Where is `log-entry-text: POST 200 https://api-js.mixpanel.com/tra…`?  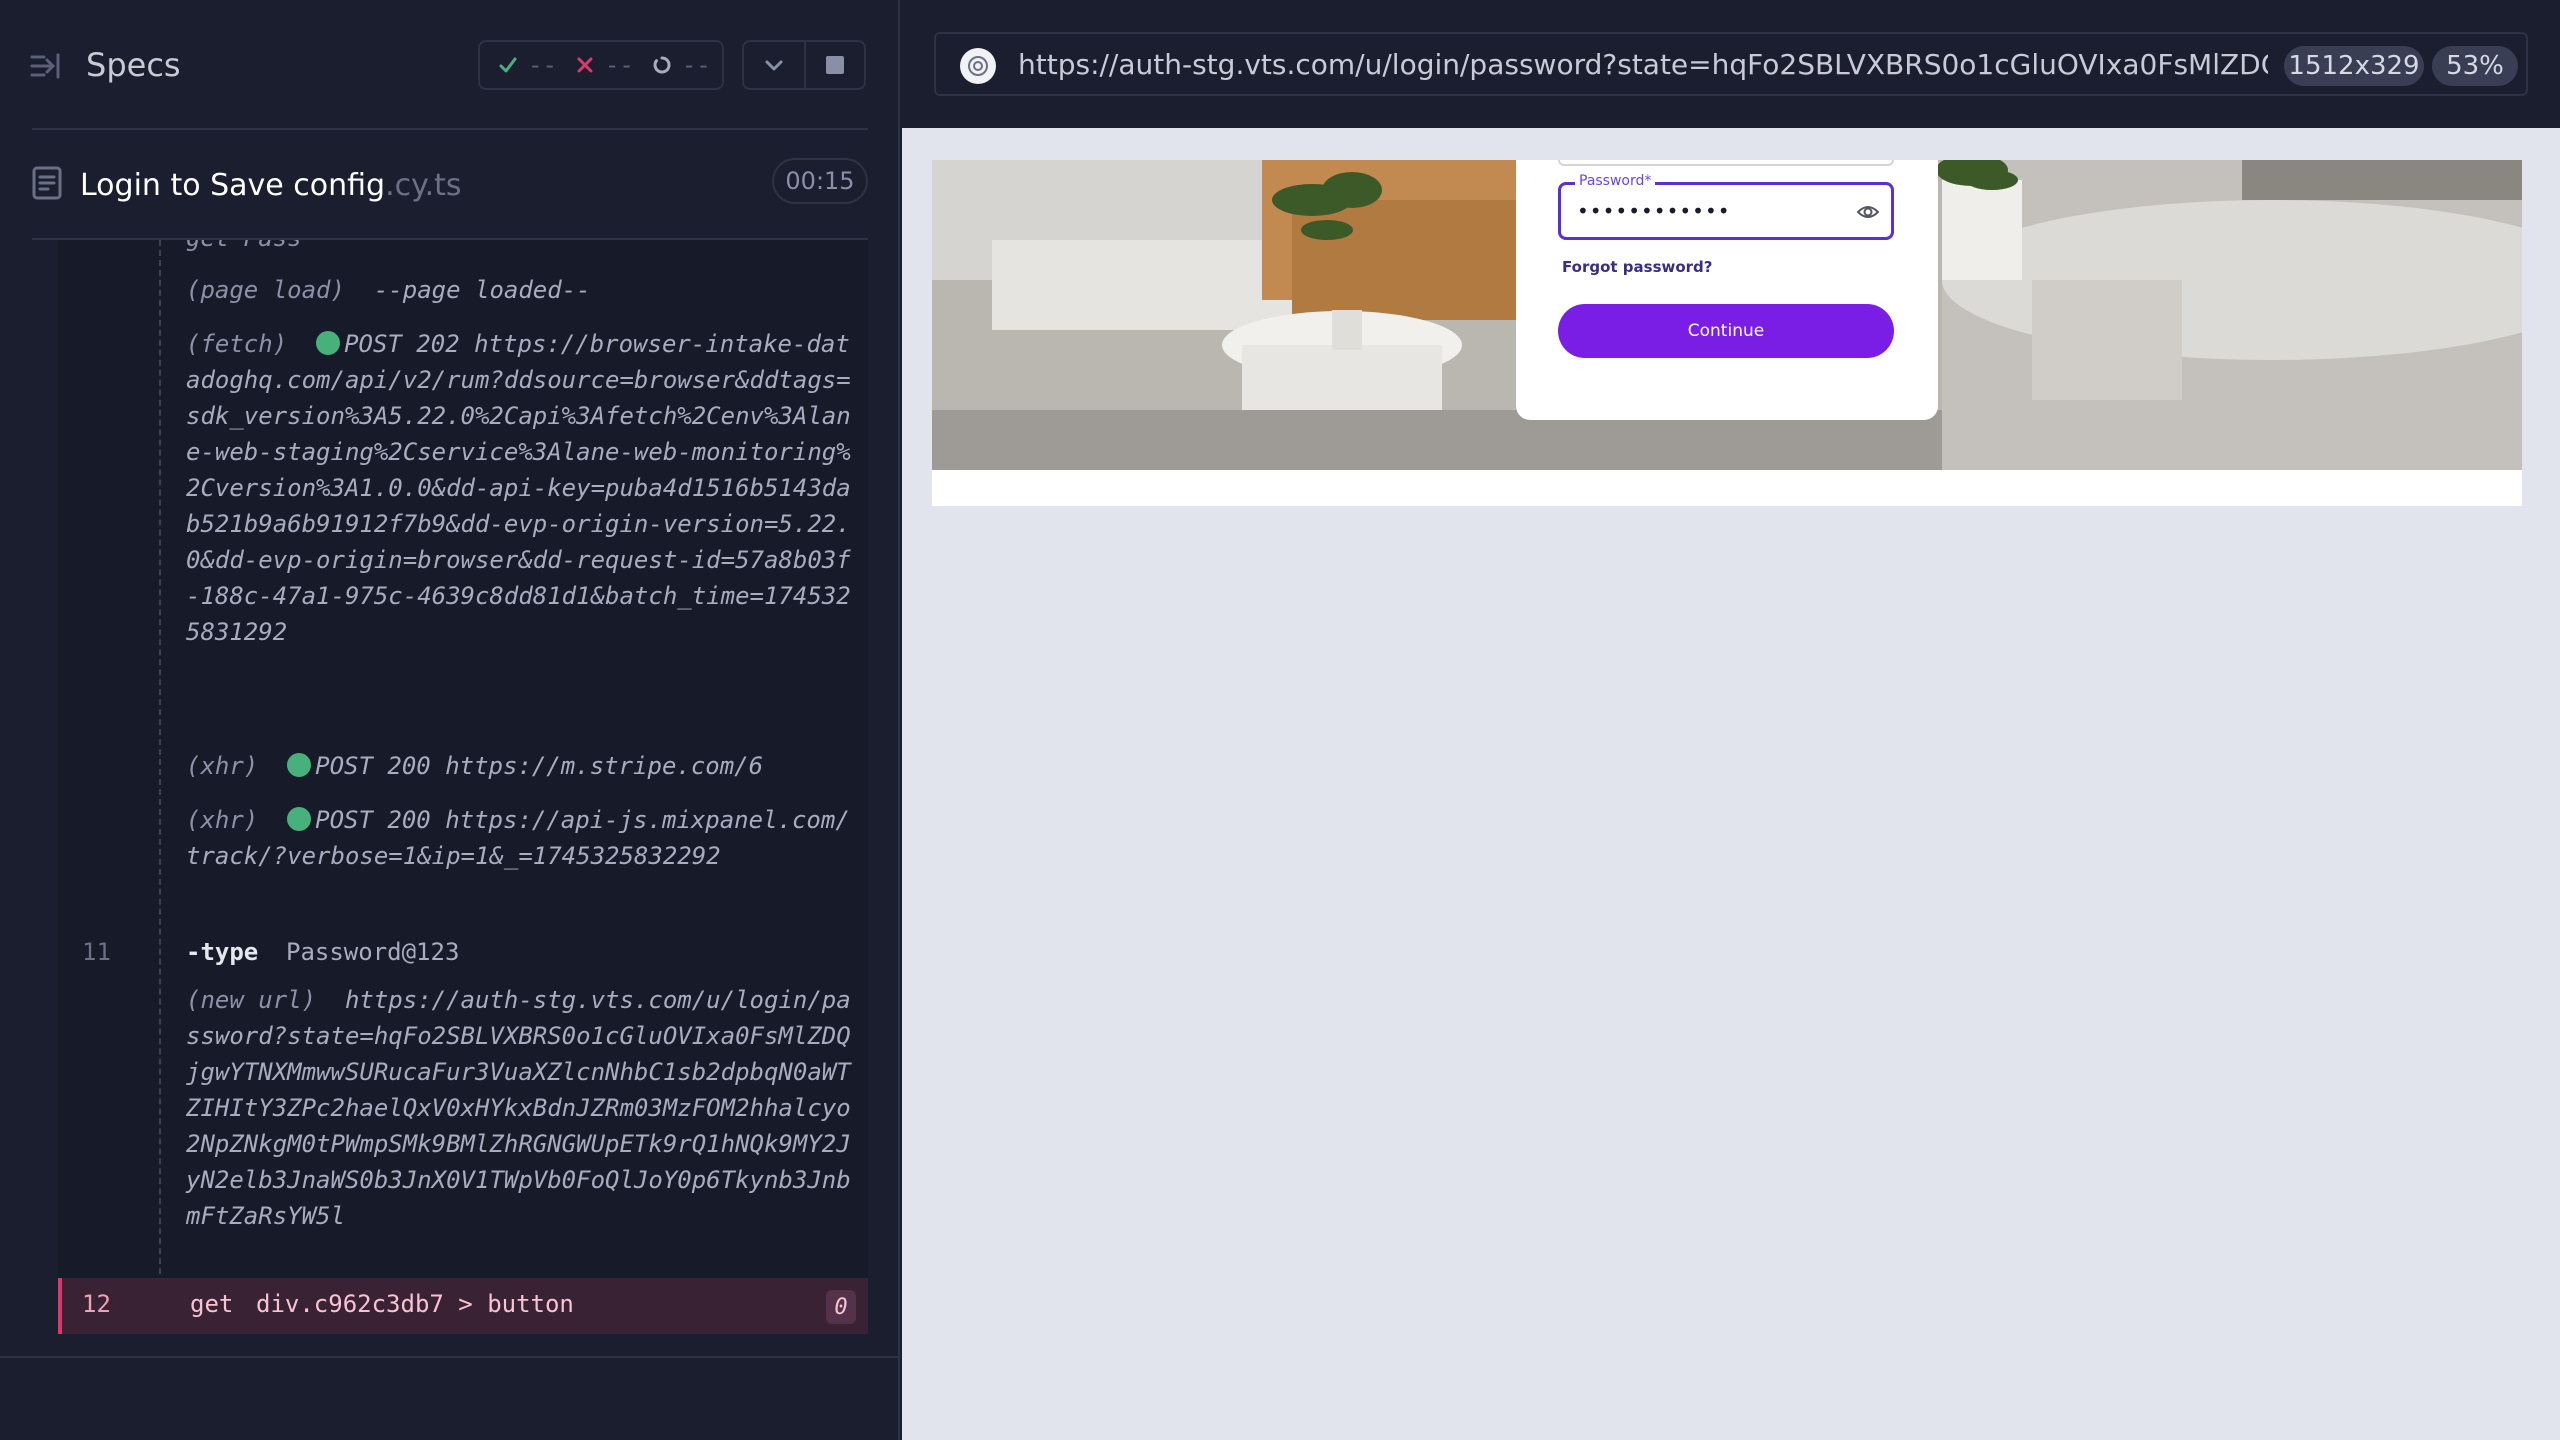
log-entry-text: POST 200 https://api-js.mixpanel.com/tra… is located at coordinates (518, 838).